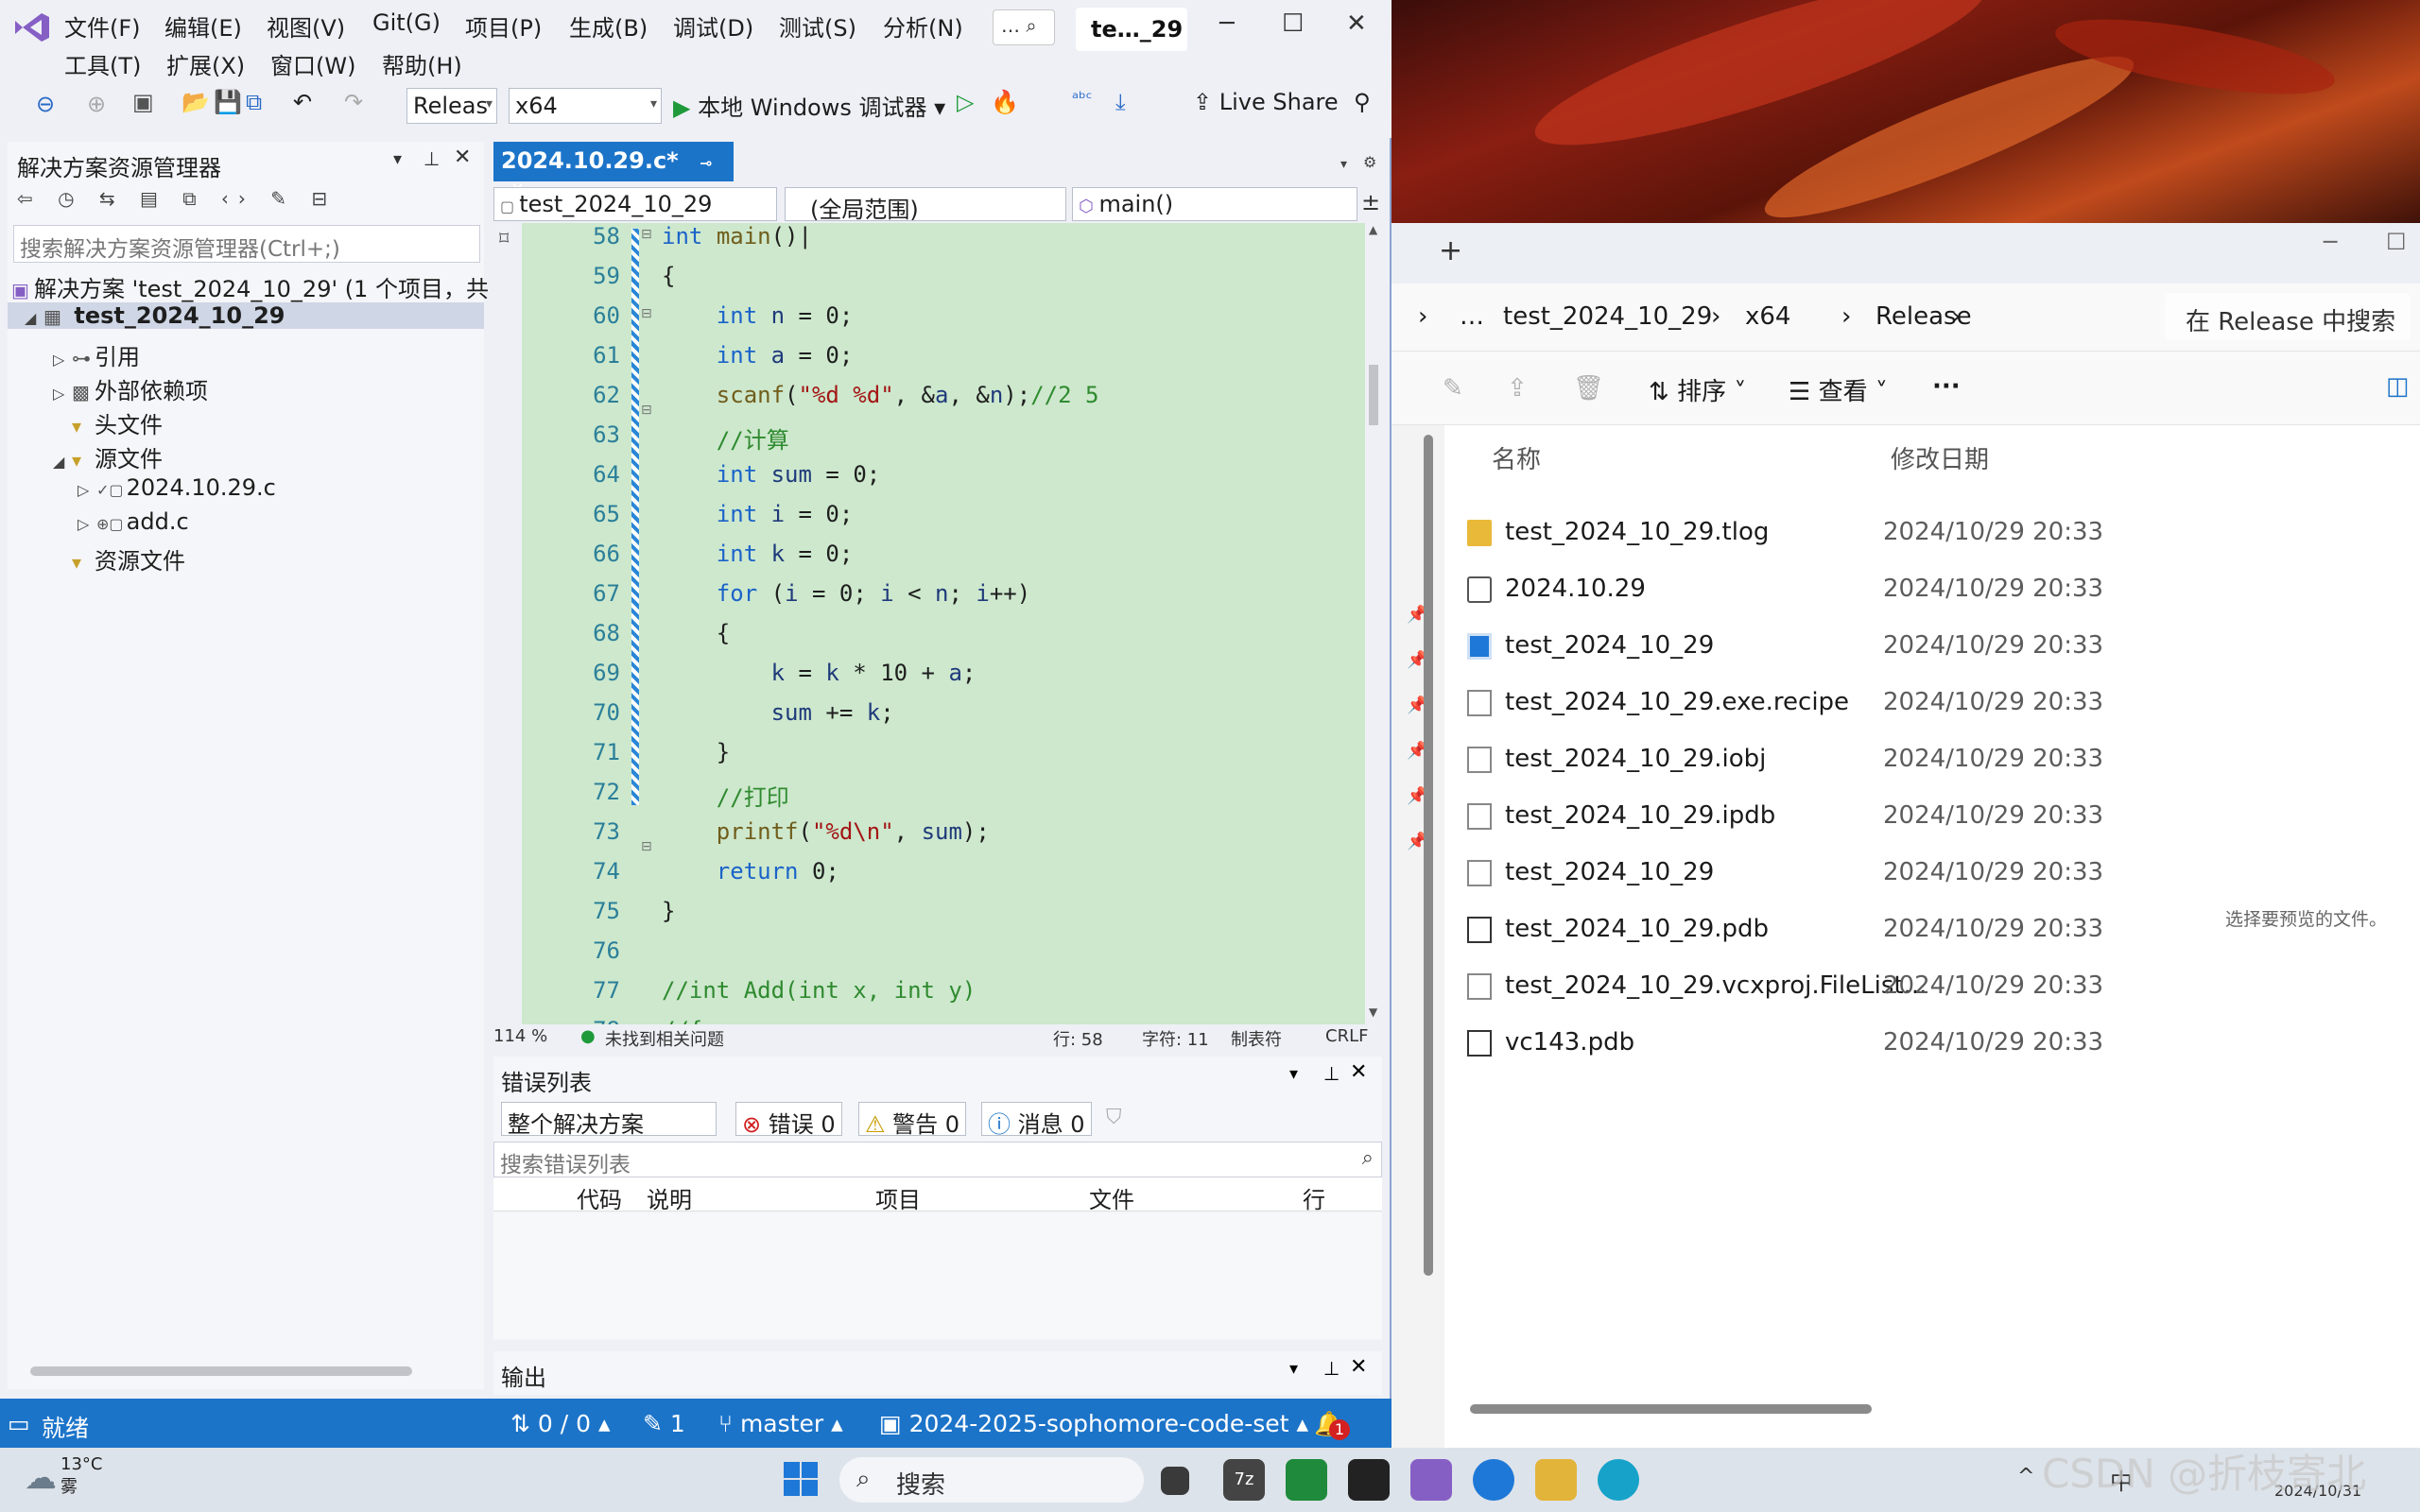 The height and width of the screenshot is (1512, 2420). What do you see at coordinates (228, 102) in the screenshot?
I see `save-icon: 💾` at bounding box center [228, 102].